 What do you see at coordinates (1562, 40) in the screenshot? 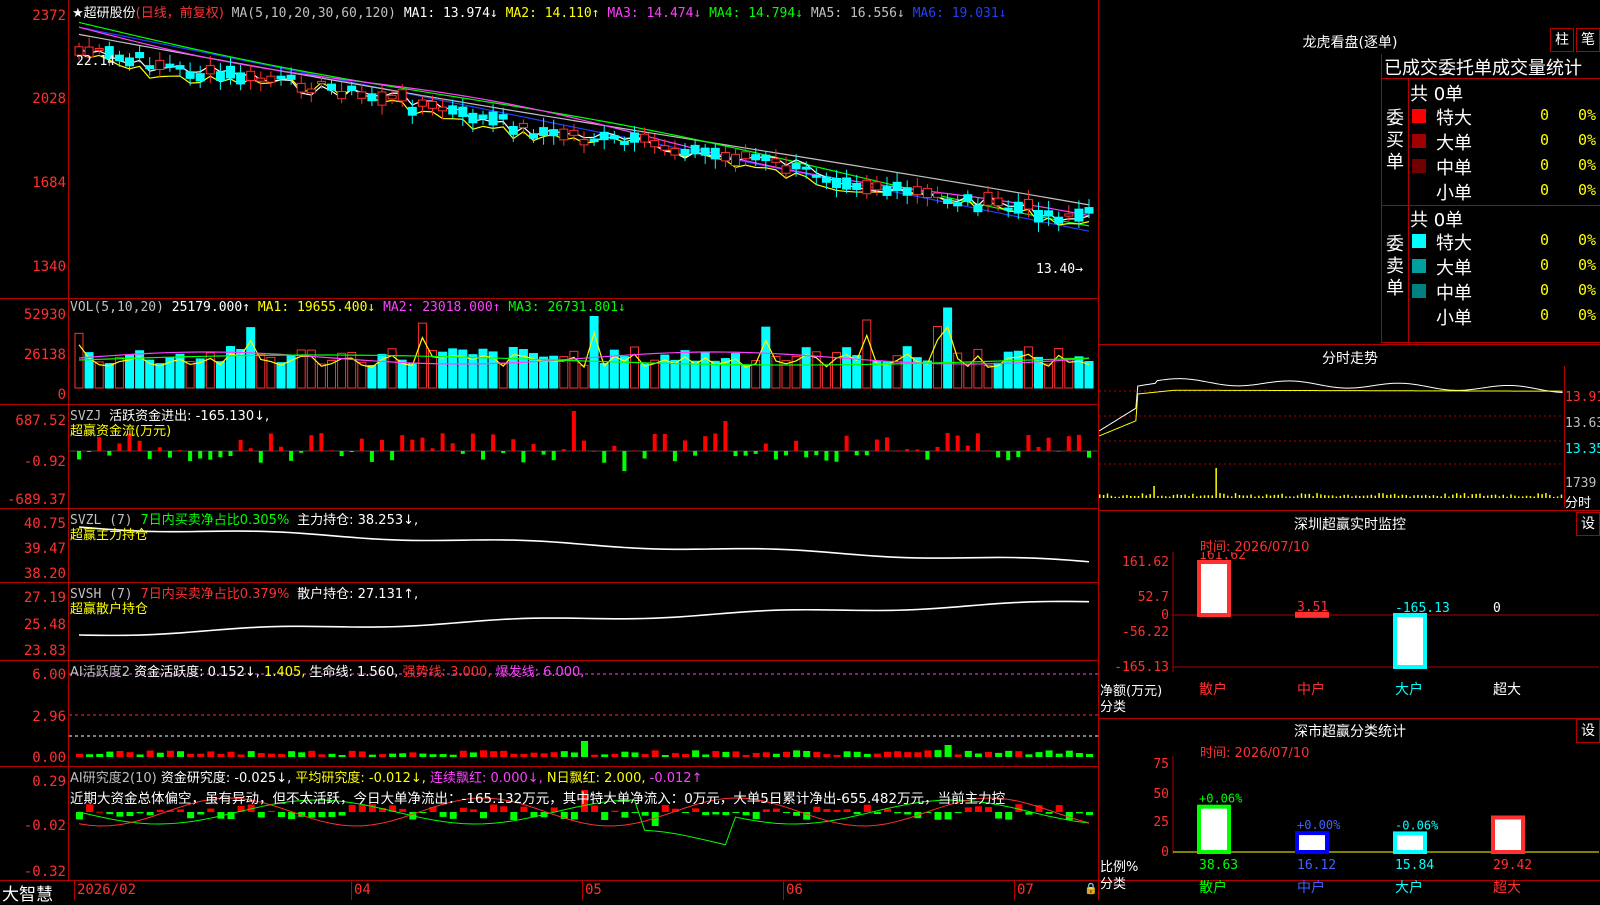
I see `bar-view-button: 柱` at bounding box center [1562, 40].